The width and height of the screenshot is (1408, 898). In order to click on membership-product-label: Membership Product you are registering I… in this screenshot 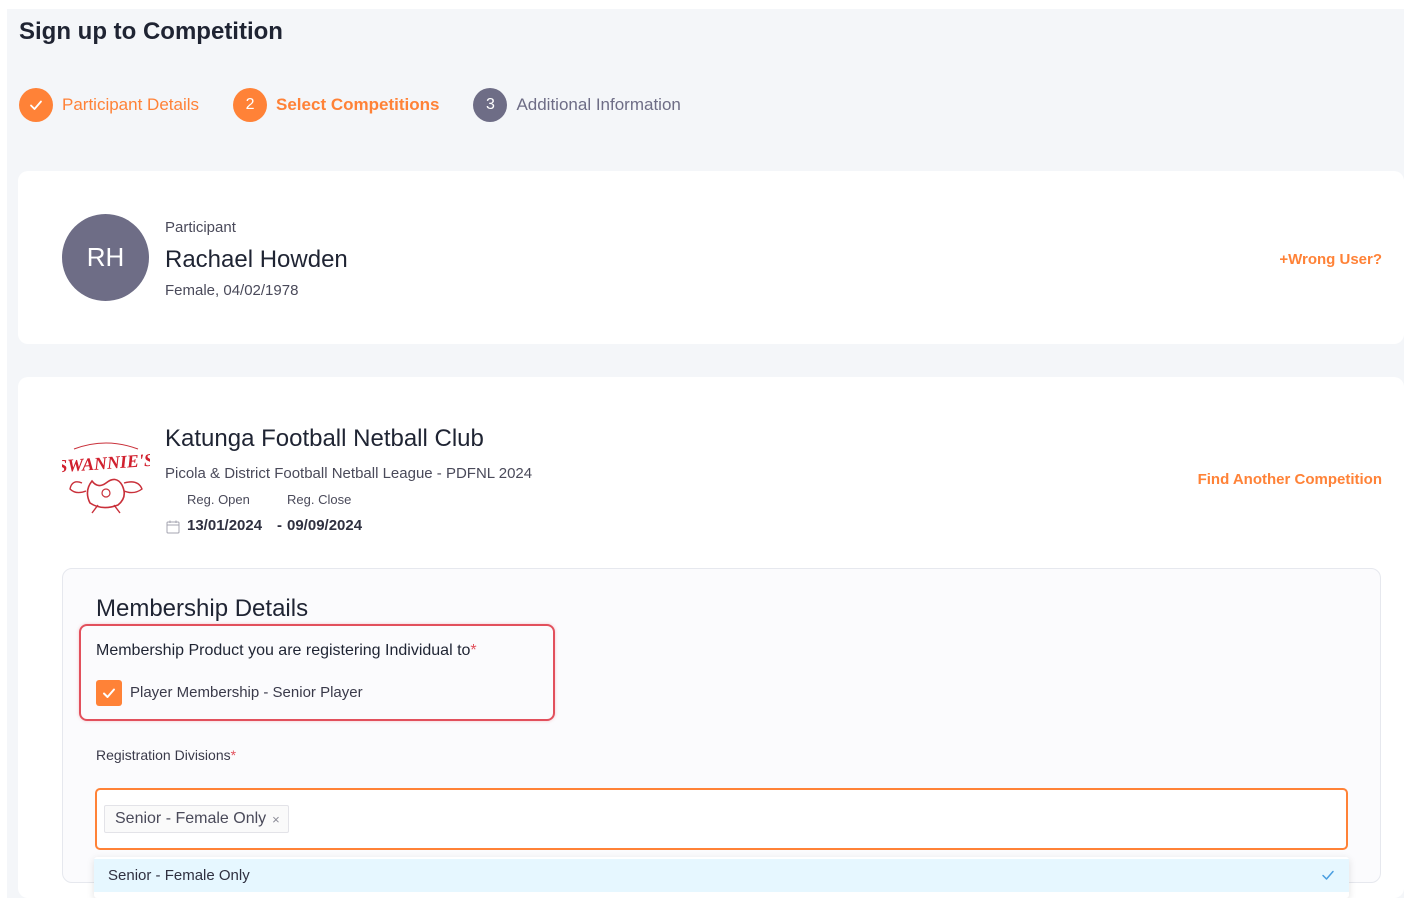, I will do `click(286, 650)`.